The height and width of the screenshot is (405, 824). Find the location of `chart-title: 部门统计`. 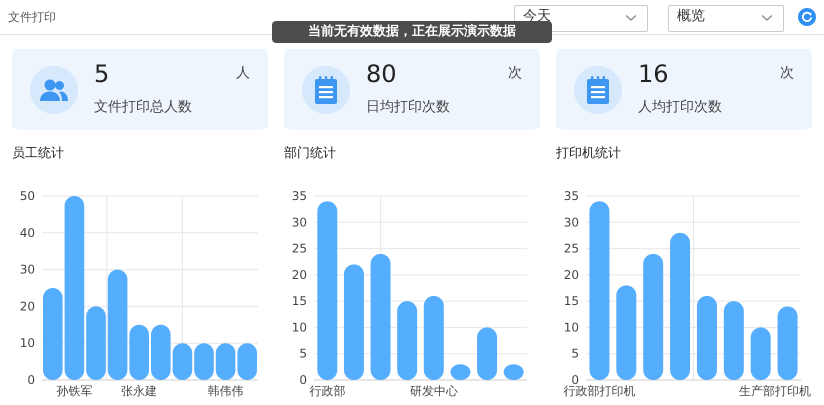

chart-title: 部门统计 is located at coordinates (310, 154).